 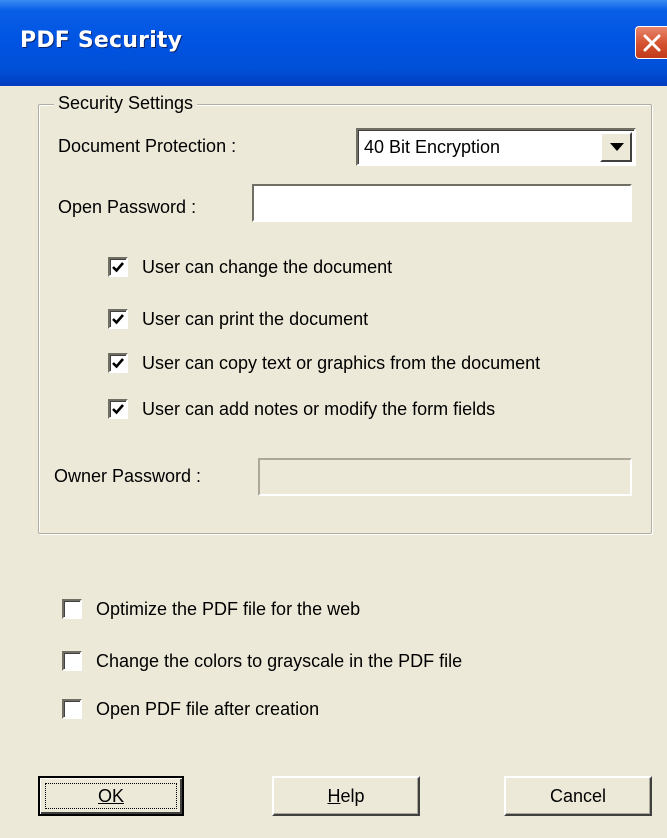 I want to click on cancel-button-label: Cancel, so click(x=578, y=796).